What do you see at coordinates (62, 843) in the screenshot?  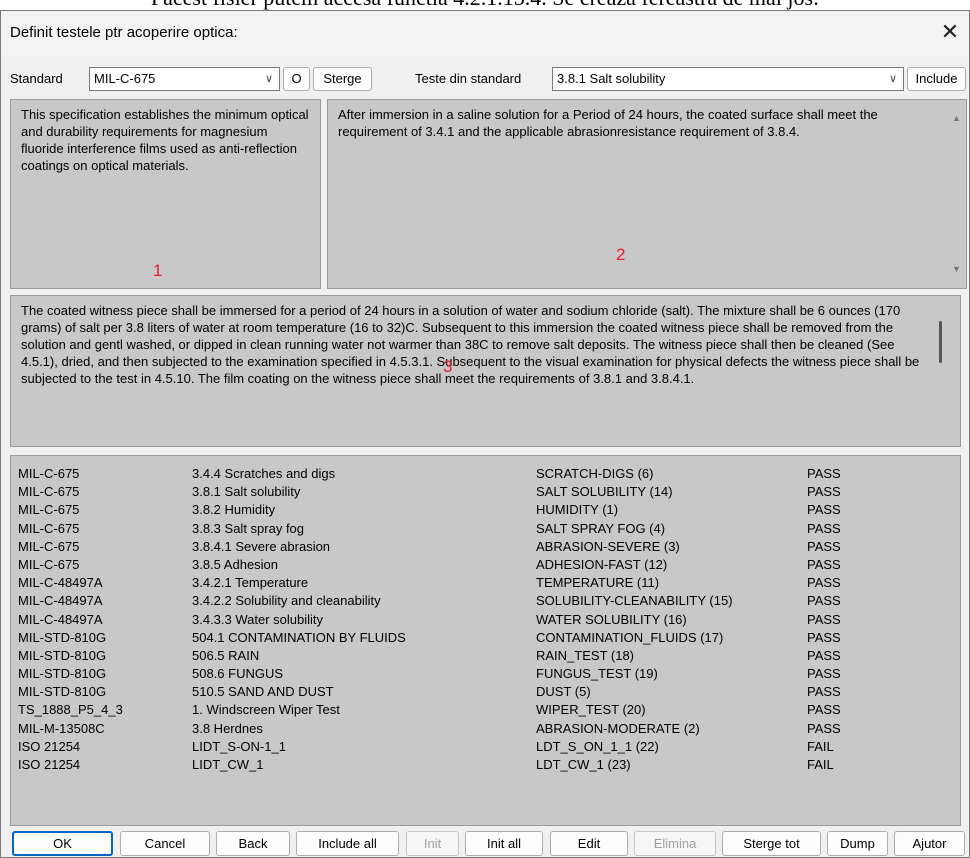 I see `ok-button: OK` at bounding box center [62, 843].